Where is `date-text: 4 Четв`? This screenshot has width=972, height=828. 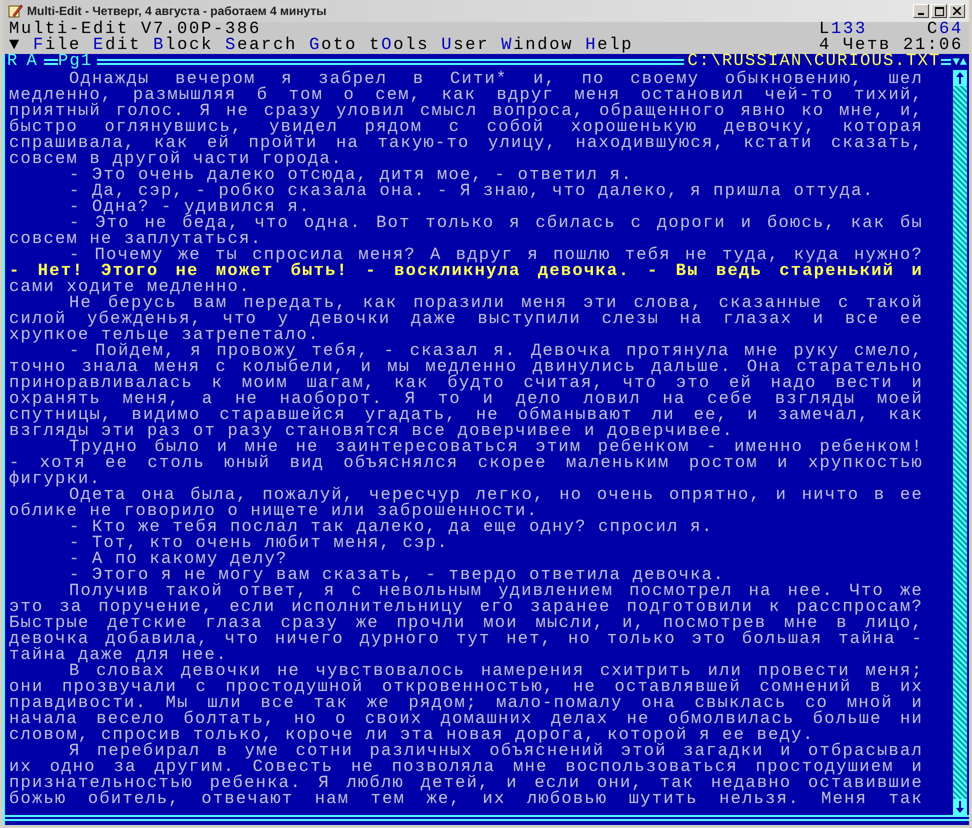
date-text: 4 Четв is located at coordinates (854, 46).